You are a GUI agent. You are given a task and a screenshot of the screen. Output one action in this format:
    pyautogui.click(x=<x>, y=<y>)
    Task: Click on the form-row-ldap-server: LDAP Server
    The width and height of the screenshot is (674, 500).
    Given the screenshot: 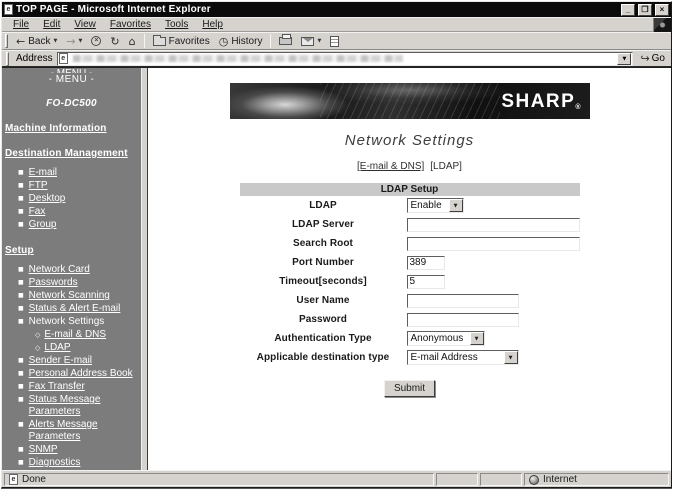 What is the action you would take?
    pyautogui.click(x=410, y=224)
    